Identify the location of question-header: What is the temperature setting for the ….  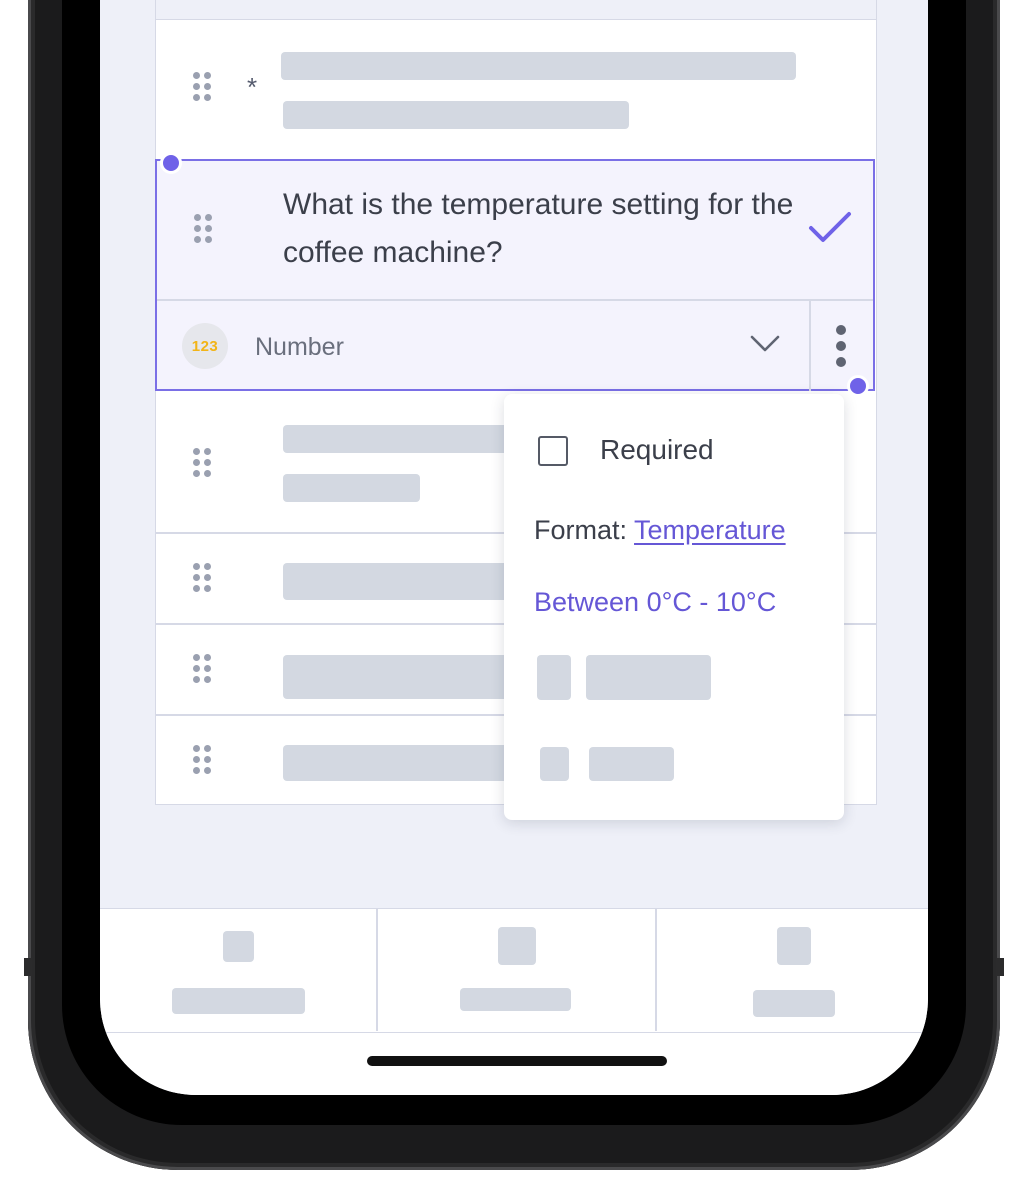
(515, 230).